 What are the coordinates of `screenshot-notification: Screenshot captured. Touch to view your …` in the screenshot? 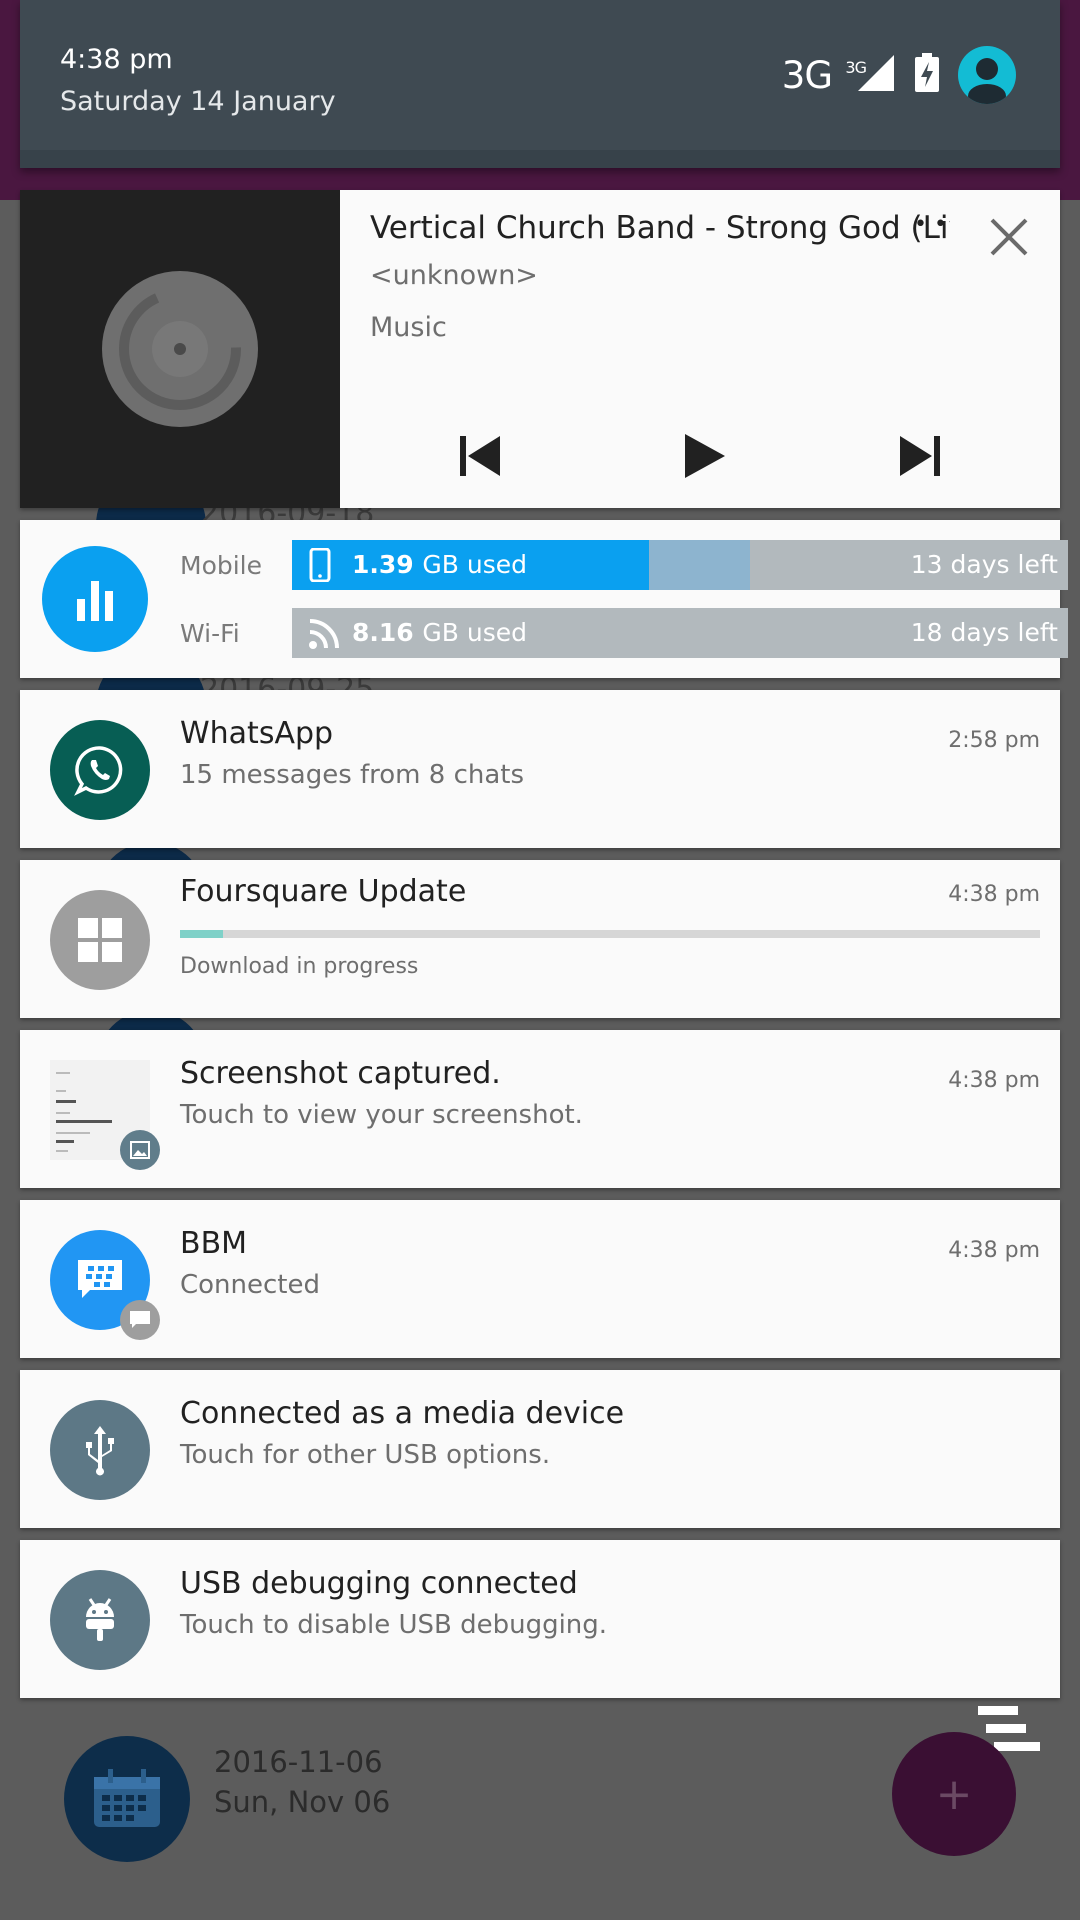 It's located at (540, 1109).